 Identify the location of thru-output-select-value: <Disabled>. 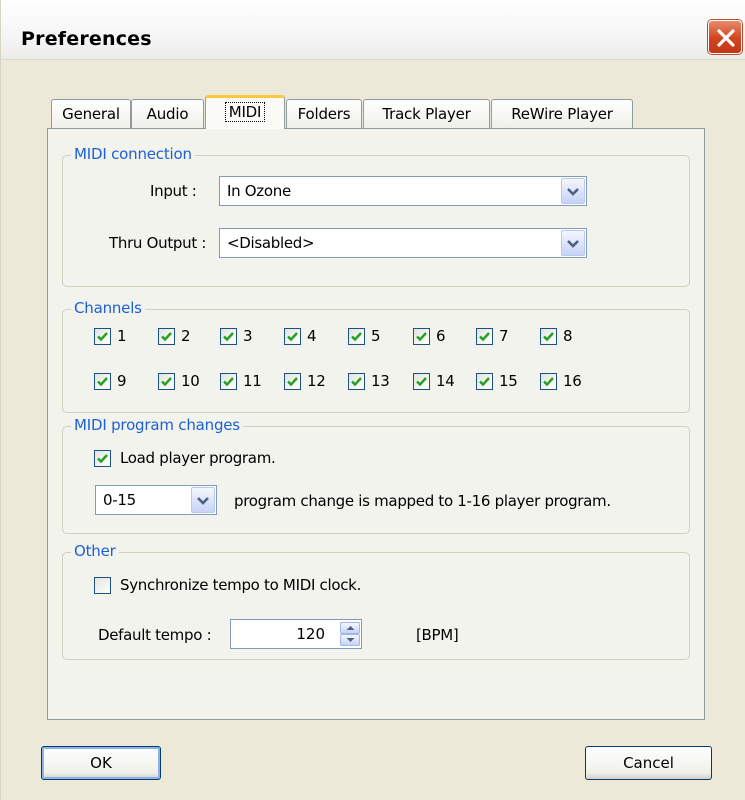
(271, 243).